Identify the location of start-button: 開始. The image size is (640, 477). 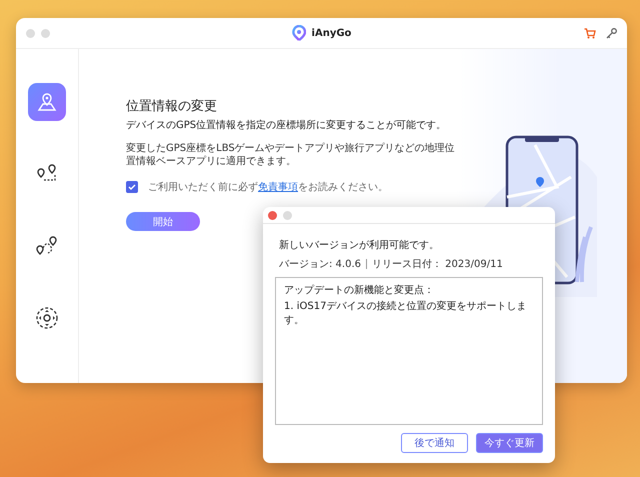
(163, 221).